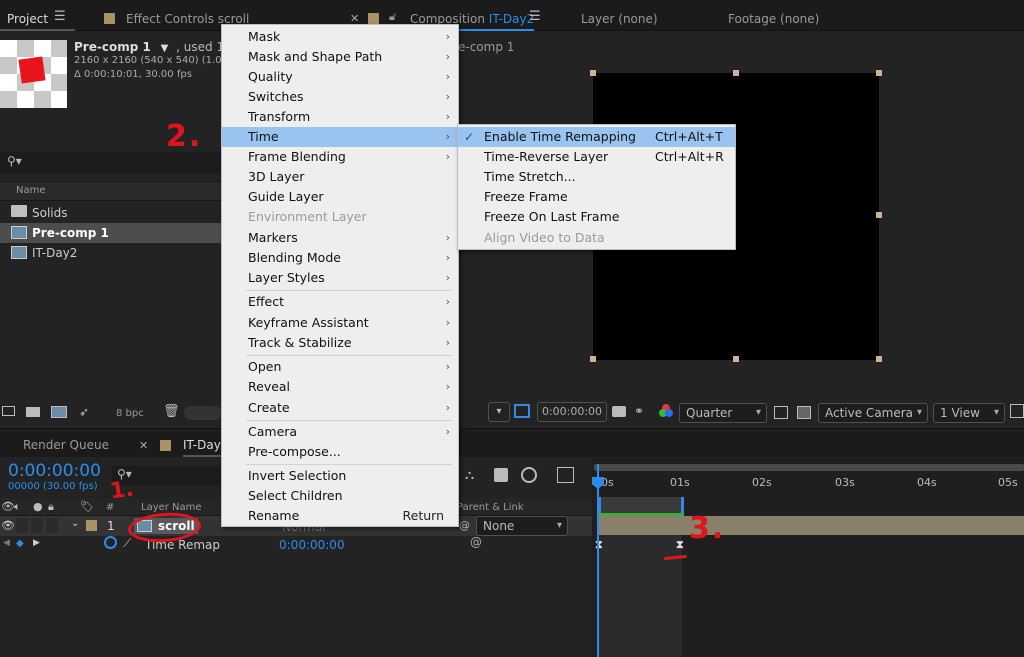  What do you see at coordinates (809, 467) in the screenshot?
I see `work-area-bar` at bounding box center [809, 467].